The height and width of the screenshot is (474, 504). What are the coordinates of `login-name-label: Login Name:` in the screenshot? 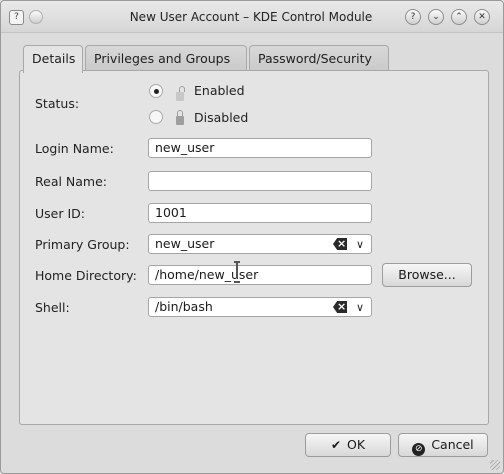 It's located at (74, 148).